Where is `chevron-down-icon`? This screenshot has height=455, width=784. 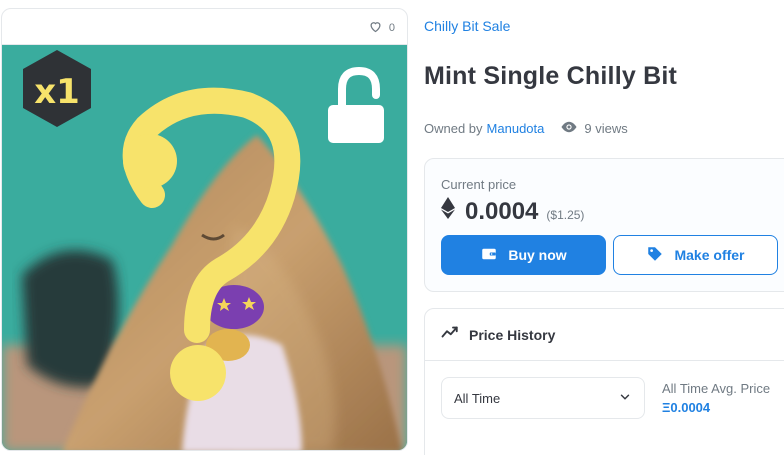 chevron-down-icon is located at coordinates (625, 398).